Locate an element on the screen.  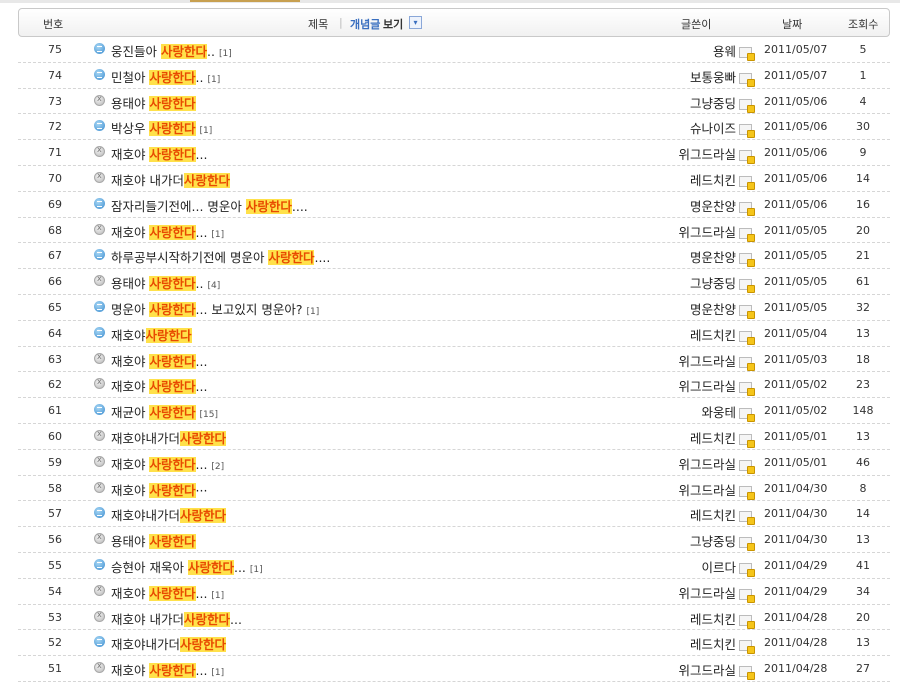
author-name: 이르다 is located at coordinates (677, 566).